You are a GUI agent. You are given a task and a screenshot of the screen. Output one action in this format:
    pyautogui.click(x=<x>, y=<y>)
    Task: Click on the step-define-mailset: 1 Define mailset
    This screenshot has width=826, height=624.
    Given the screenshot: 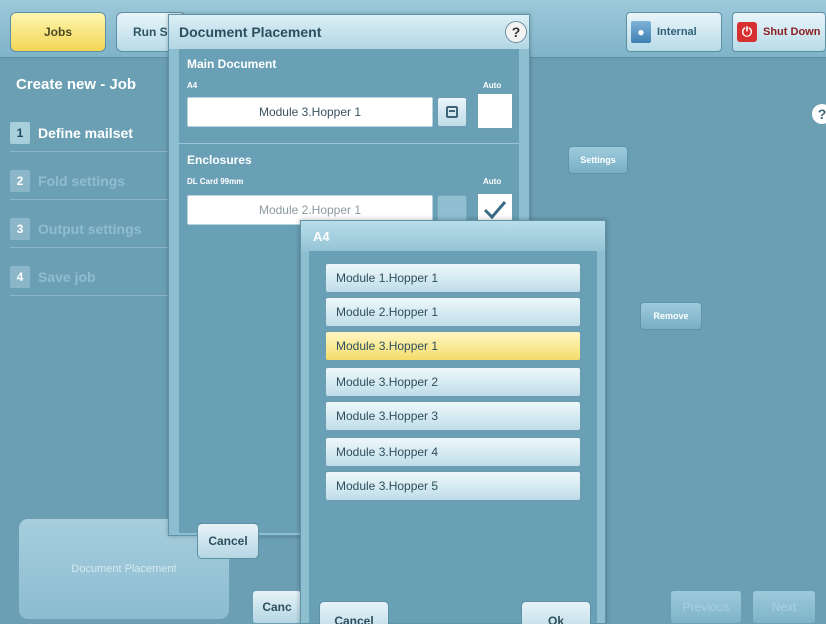 What is the action you would take?
    pyautogui.click(x=90, y=133)
    